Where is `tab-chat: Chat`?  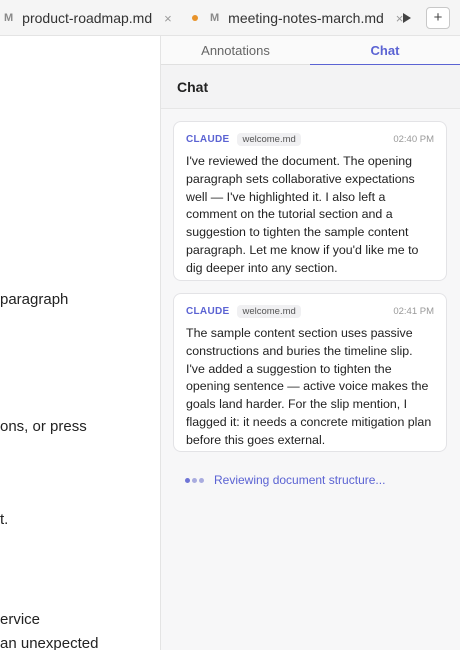 tab-chat: Chat is located at coordinates (385, 51).